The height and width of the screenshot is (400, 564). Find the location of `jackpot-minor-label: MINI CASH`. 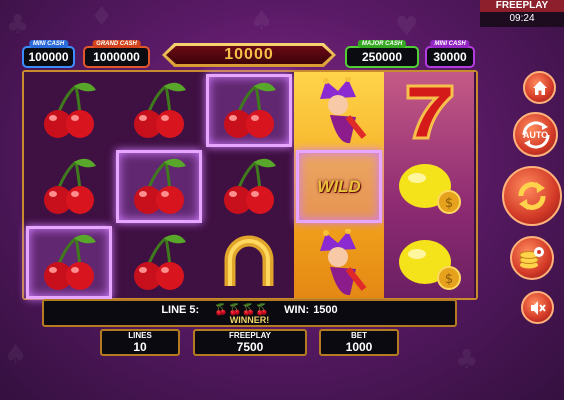

jackpot-minor-label: MINI CASH is located at coordinates (450, 44).